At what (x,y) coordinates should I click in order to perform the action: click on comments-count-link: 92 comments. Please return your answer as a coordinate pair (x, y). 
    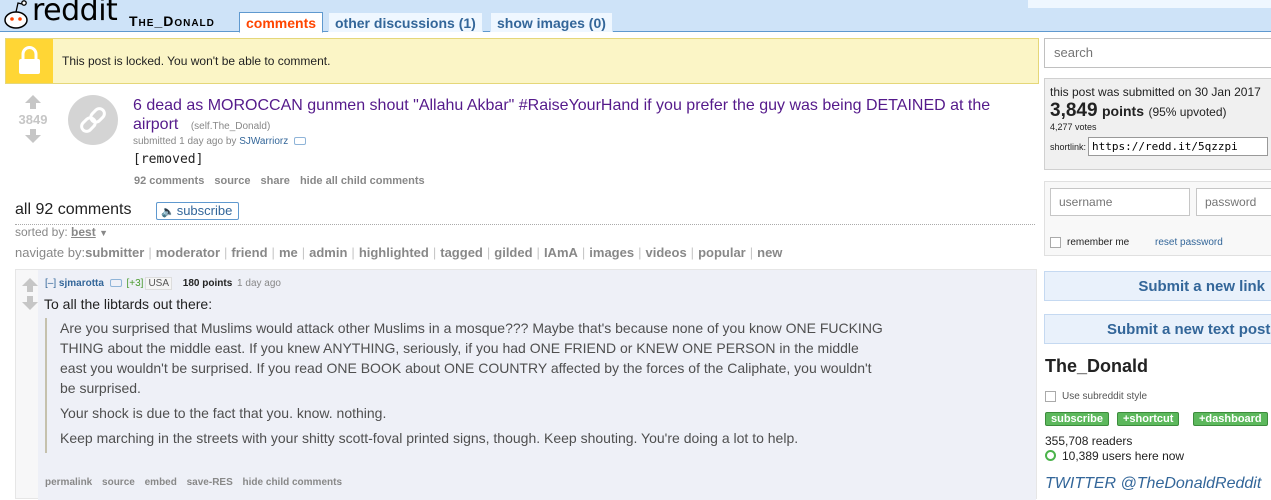
    Looking at the image, I should click on (169, 181).